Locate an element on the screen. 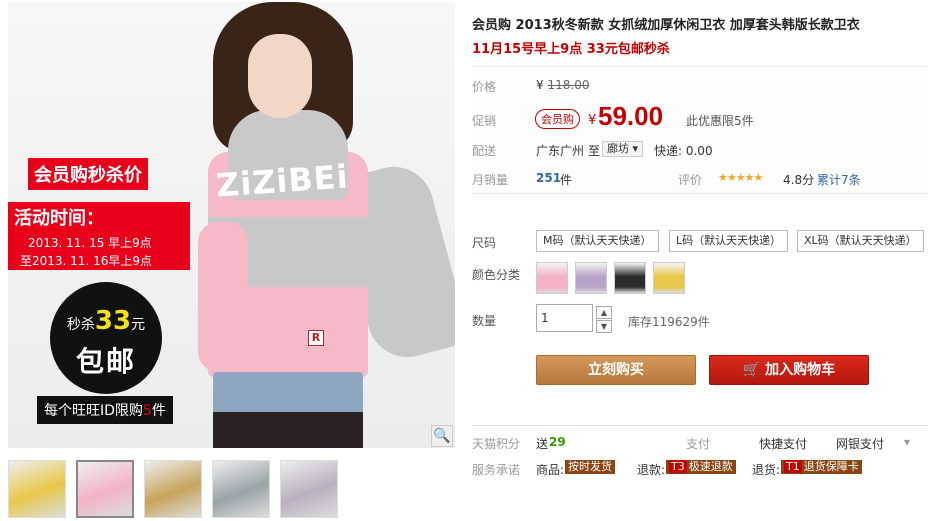  add-to-cart-button: 🛒 加入购物车 is located at coordinates (789, 370).